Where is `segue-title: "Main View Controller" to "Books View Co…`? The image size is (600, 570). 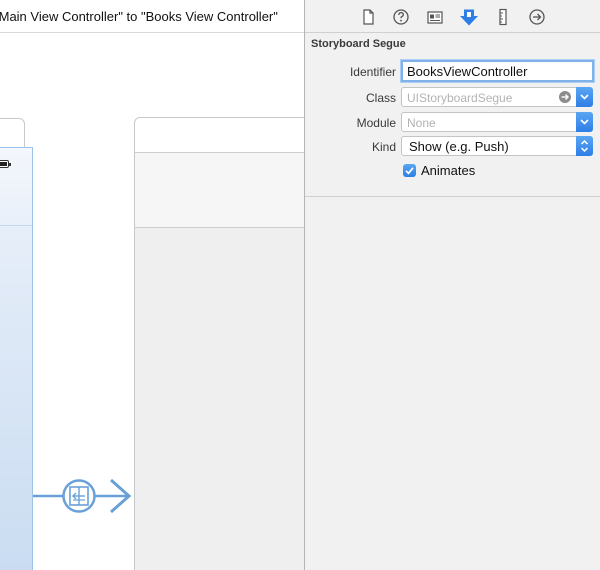
segue-title: "Main View Controller" to "Books View Co… is located at coordinates (139, 16).